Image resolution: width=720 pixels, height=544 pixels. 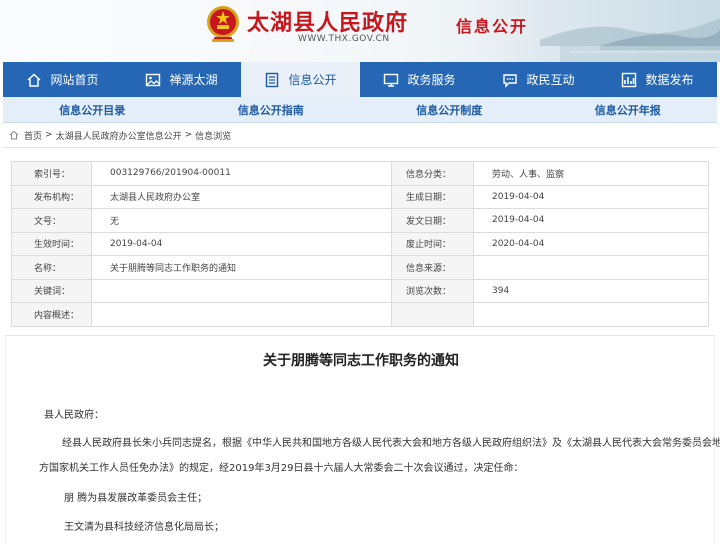 What do you see at coordinates (51, 173) in the screenshot?
I see `index-no-label: 索引号：` at bounding box center [51, 173].